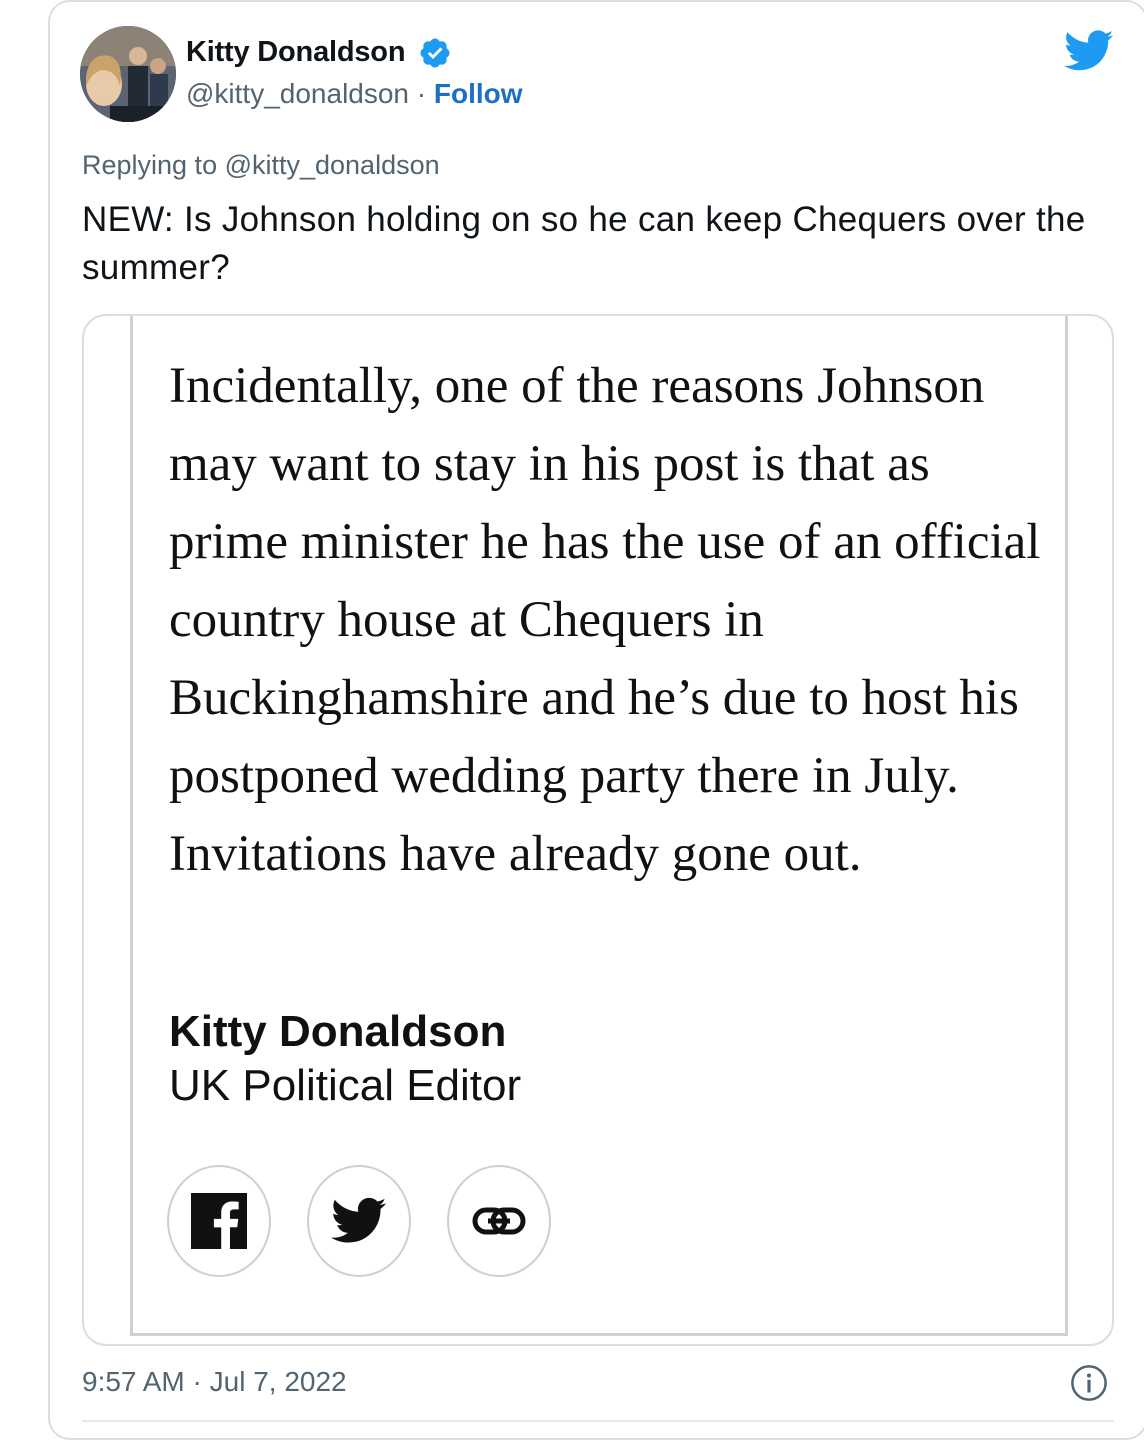  I want to click on facebook-share-button, so click(219, 1221).